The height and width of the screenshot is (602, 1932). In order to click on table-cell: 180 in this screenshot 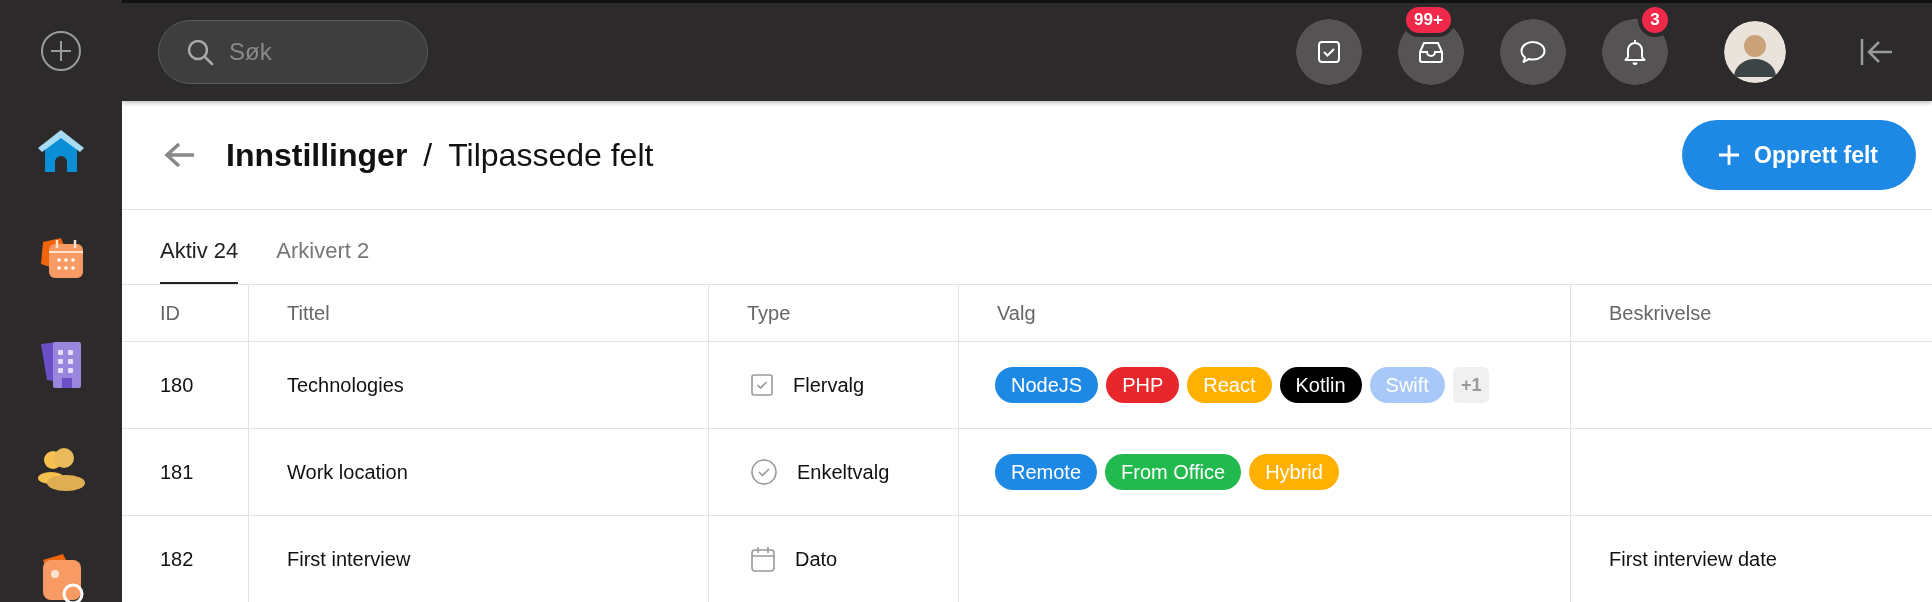, I will do `click(177, 385)`.